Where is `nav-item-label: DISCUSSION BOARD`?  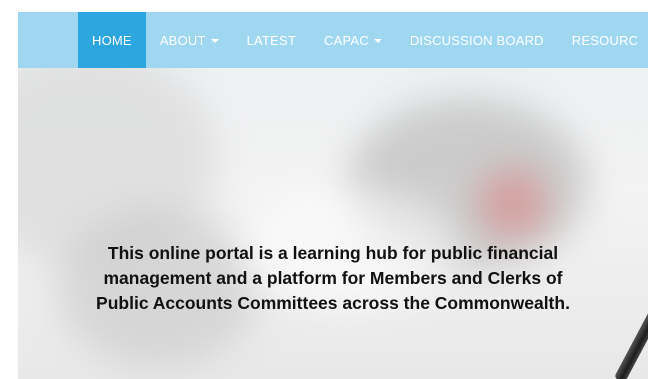 nav-item-label: DISCUSSION BOARD is located at coordinates (476, 40).